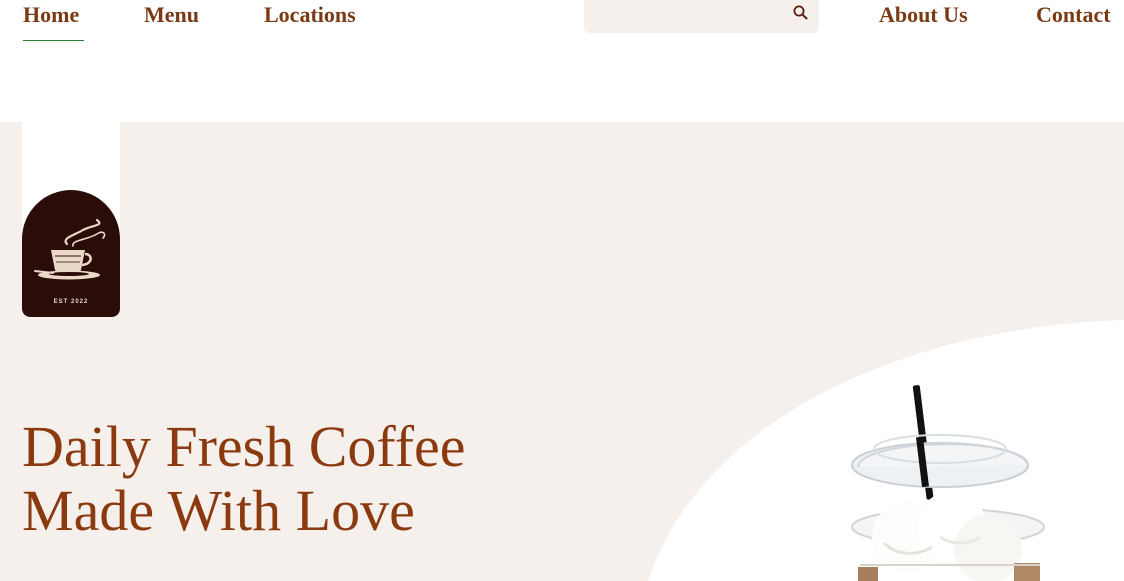 The image size is (1124, 581). What do you see at coordinates (684, 16) in the screenshot?
I see `search-input` at bounding box center [684, 16].